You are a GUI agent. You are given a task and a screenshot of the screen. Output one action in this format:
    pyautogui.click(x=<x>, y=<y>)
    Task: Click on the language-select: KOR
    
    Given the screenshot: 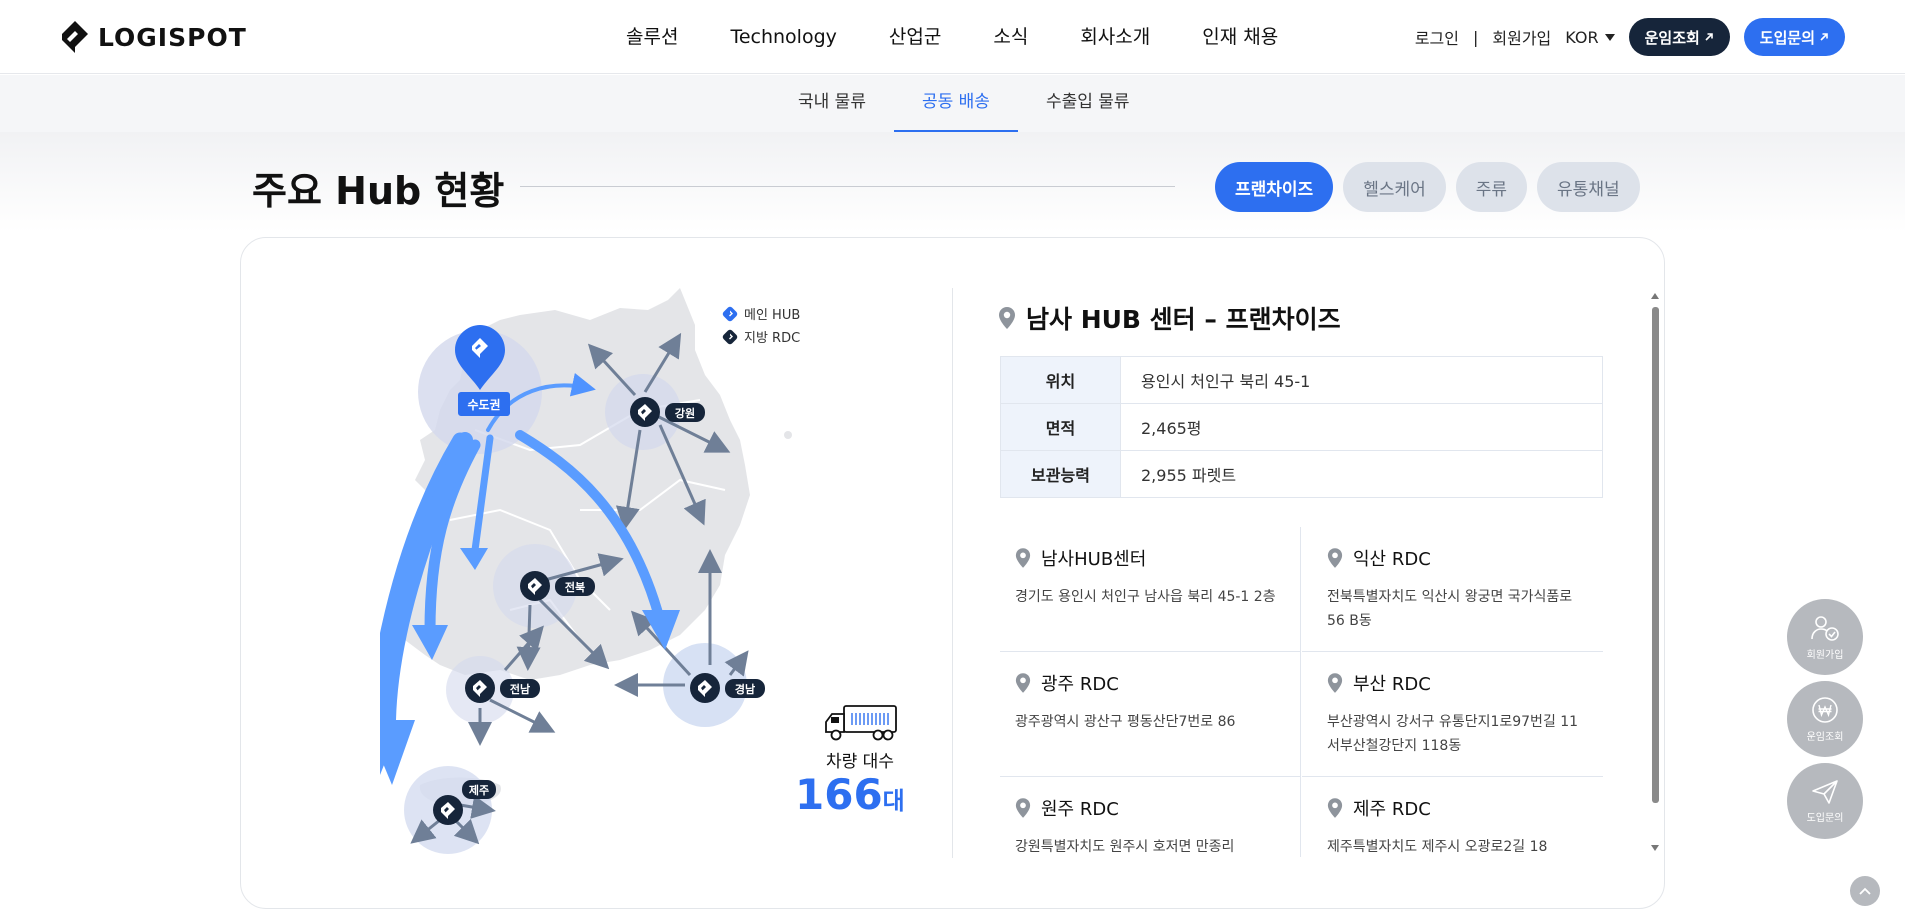 What is the action you would take?
    pyautogui.click(x=1590, y=37)
    